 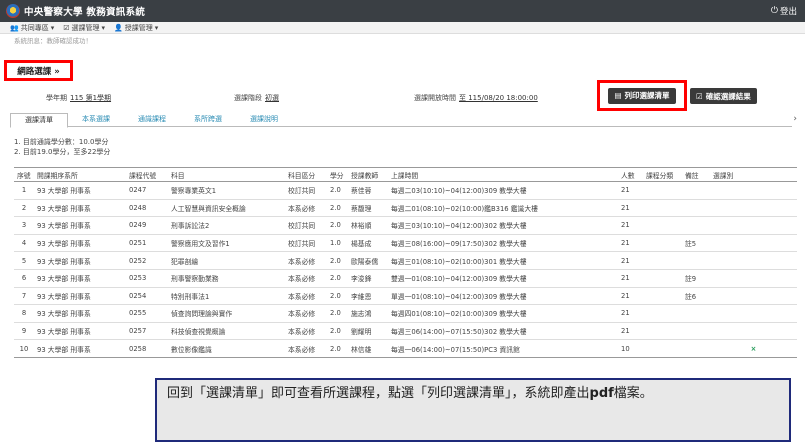 I want to click on table-cell: 偵查詢問理論與實作, so click(x=226, y=313).